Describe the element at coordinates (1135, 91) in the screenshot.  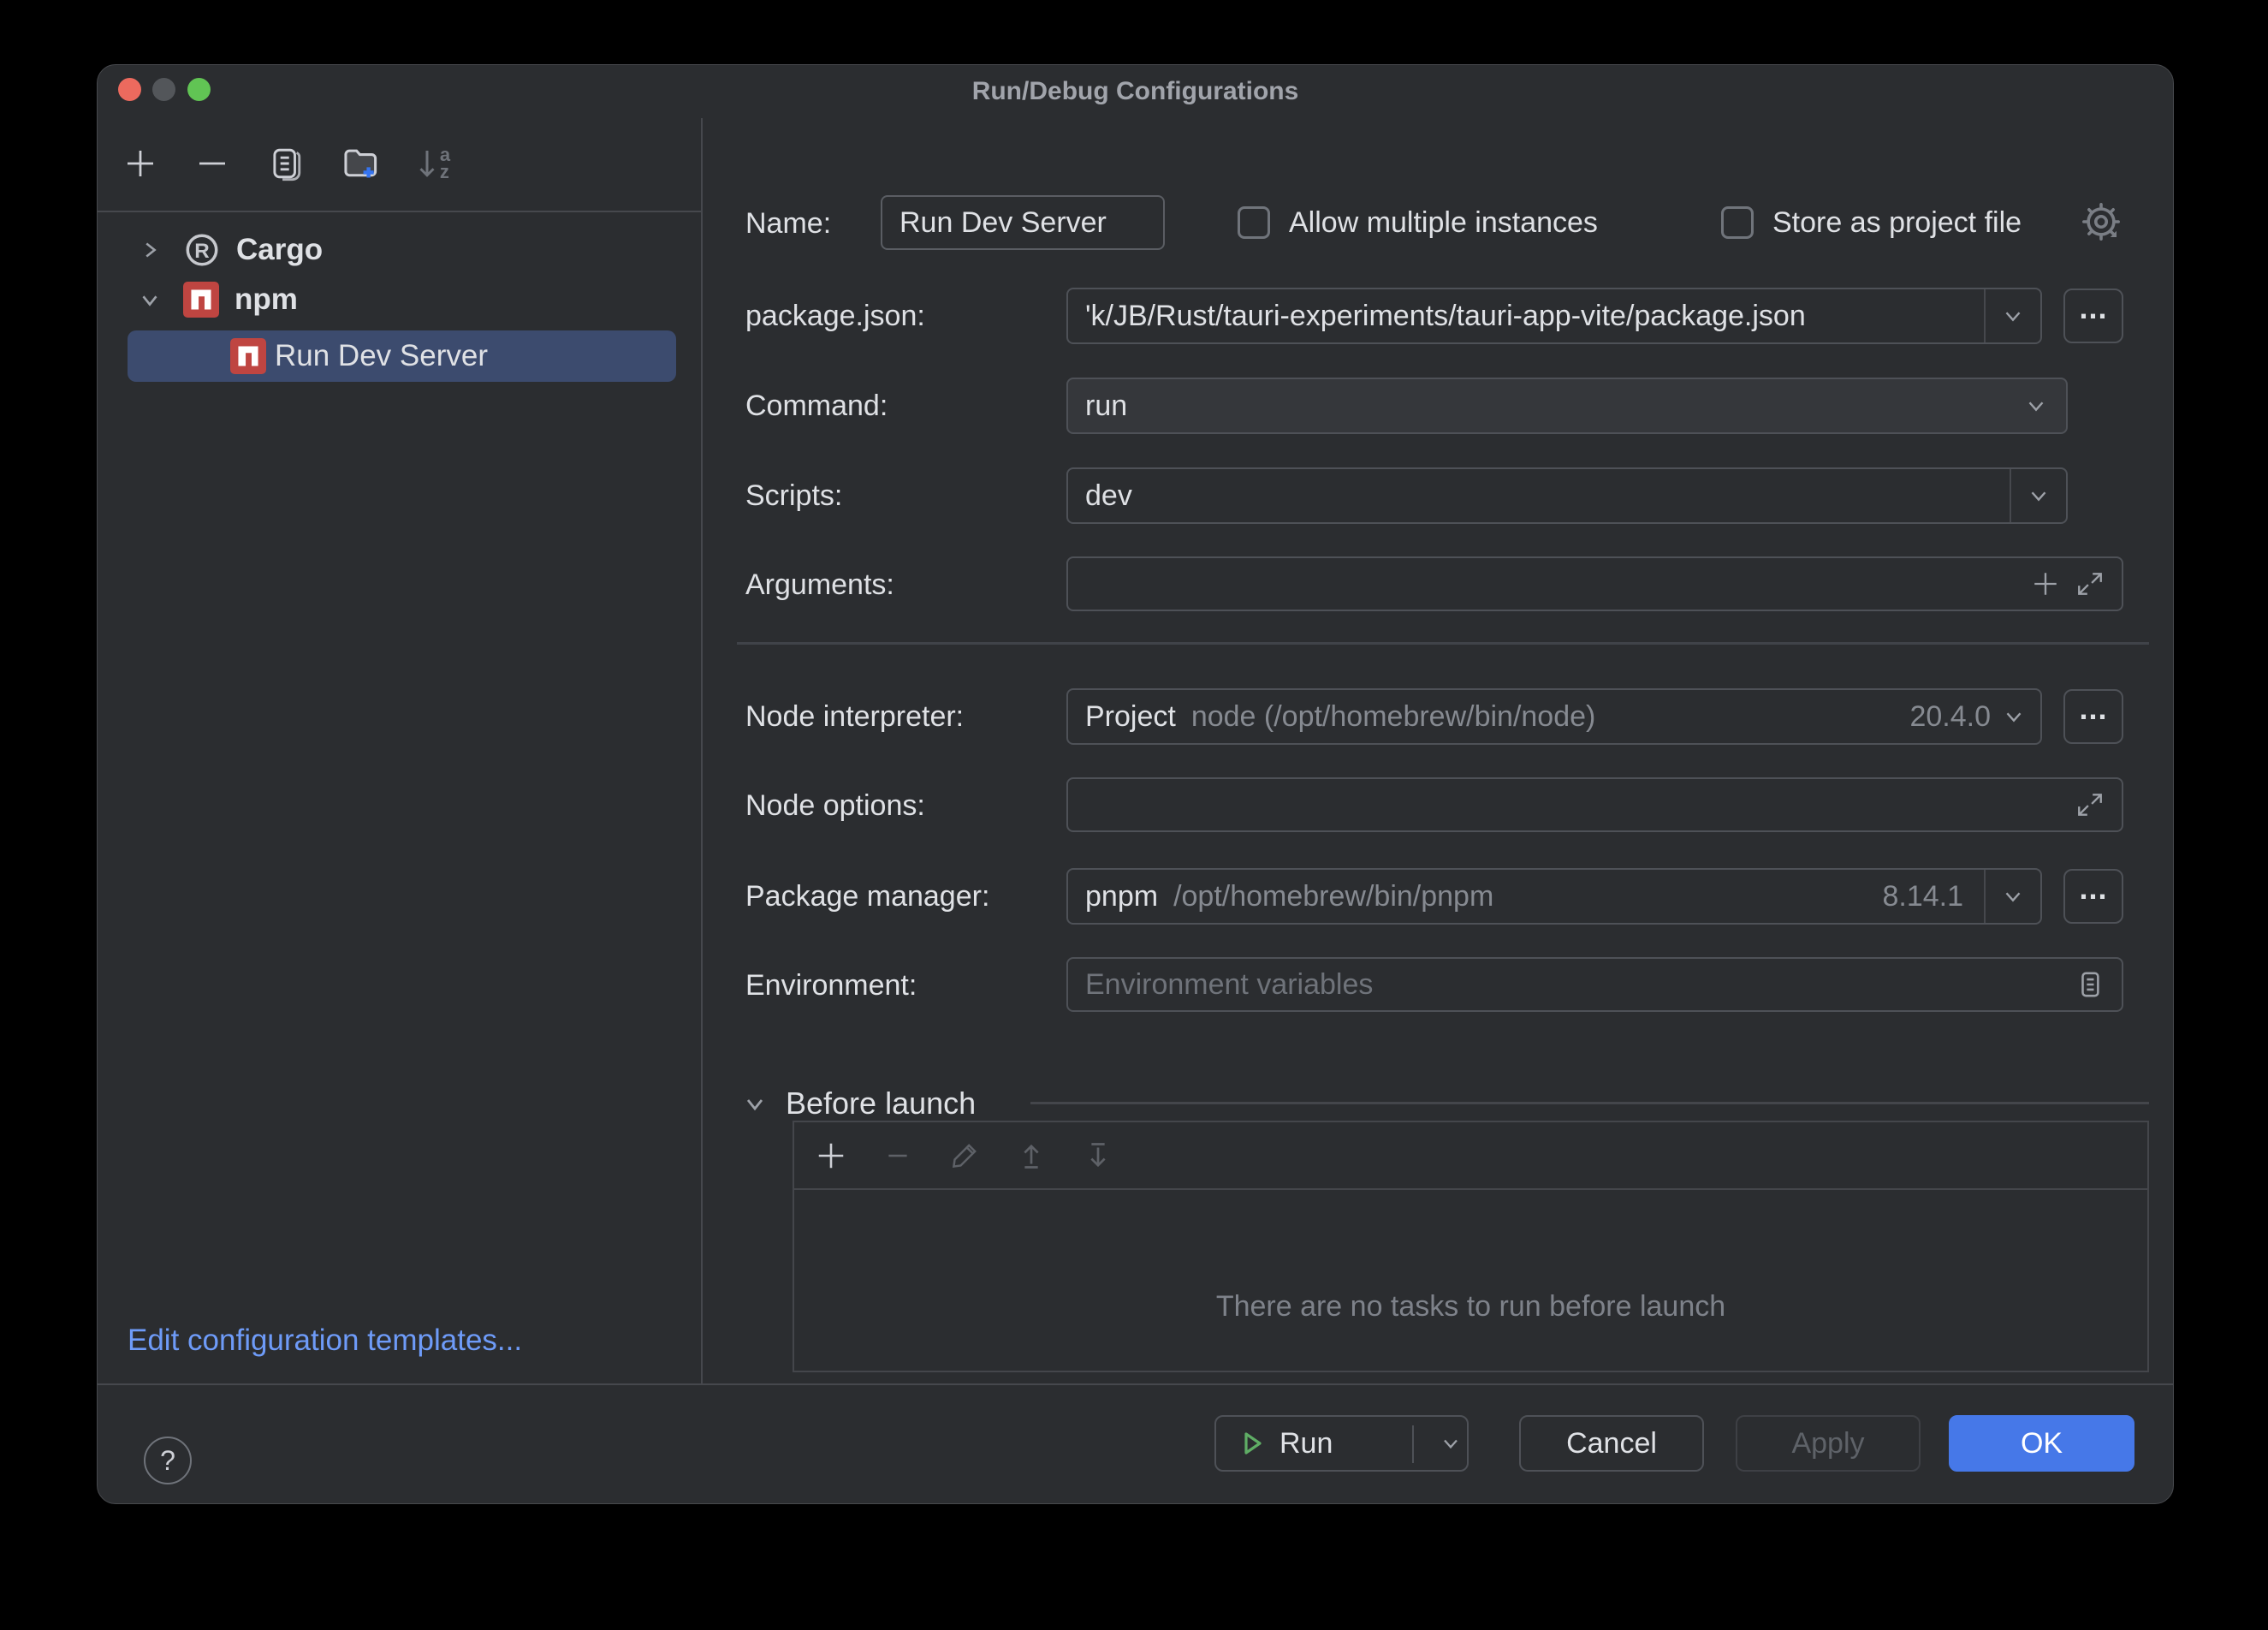
I see `window-title: Run/Debug Configurations` at that location.